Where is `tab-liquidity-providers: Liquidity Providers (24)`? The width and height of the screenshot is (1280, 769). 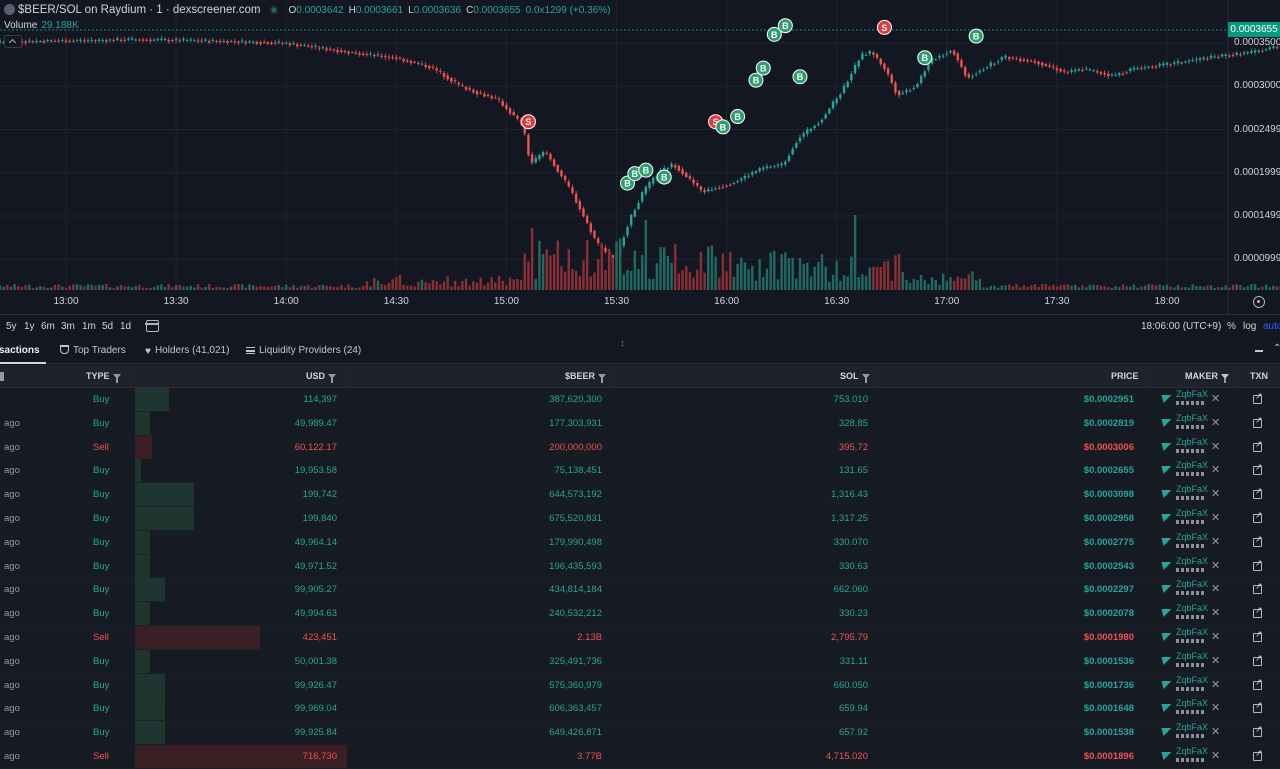 tab-liquidity-providers: Liquidity Providers (24) is located at coordinates (303, 350).